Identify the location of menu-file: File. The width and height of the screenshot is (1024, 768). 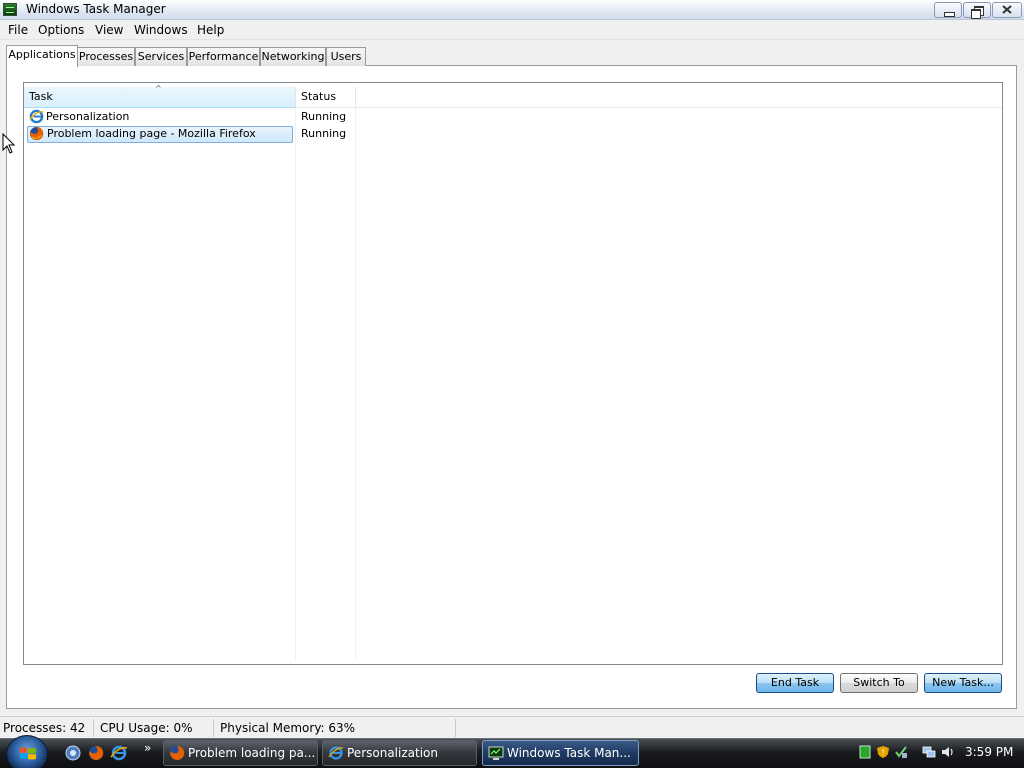
(18, 30).